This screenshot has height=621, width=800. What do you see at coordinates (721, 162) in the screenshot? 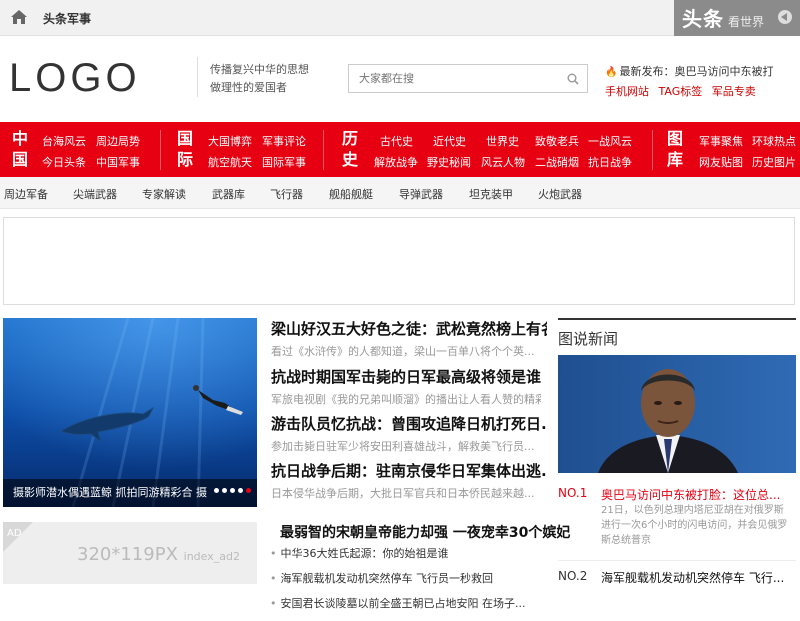
I see `nav-item: 网友贴图` at bounding box center [721, 162].